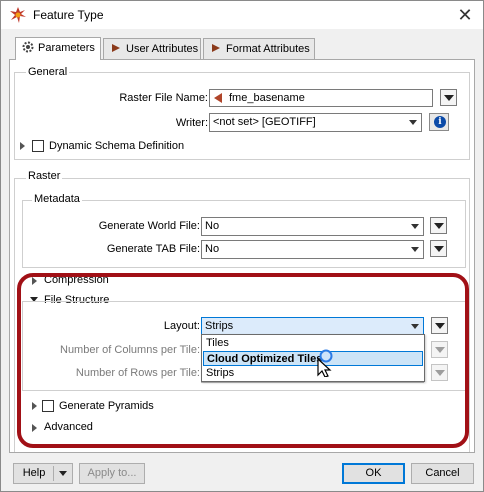 The width and height of the screenshot is (484, 492). What do you see at coordinates (267, 98) in the screenshot?
I see `raster-file-name-value: fme_basename` at bounding box center [267, 98].